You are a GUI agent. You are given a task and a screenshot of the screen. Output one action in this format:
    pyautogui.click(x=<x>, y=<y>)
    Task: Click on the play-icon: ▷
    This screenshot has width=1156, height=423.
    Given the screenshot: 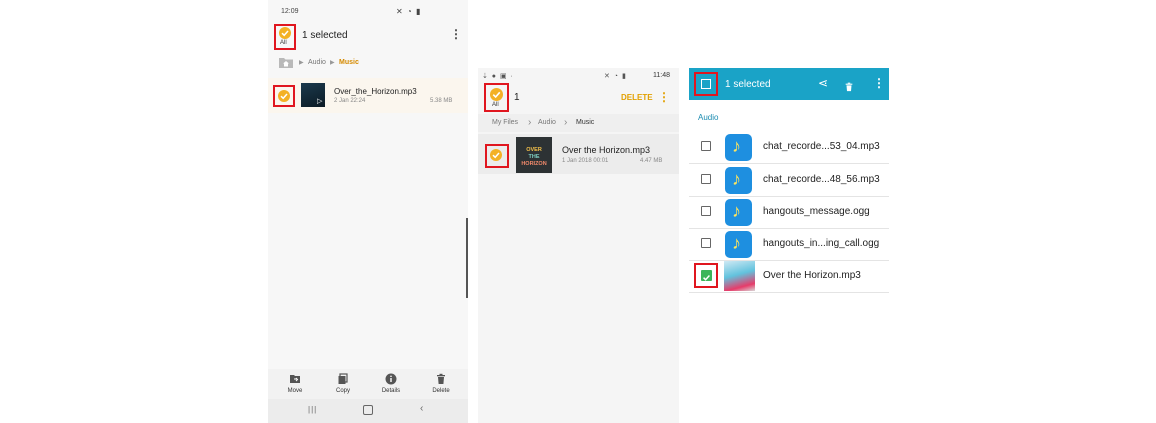 What is the action you would take?
    pyautogui.click(x=320, y=101)
    